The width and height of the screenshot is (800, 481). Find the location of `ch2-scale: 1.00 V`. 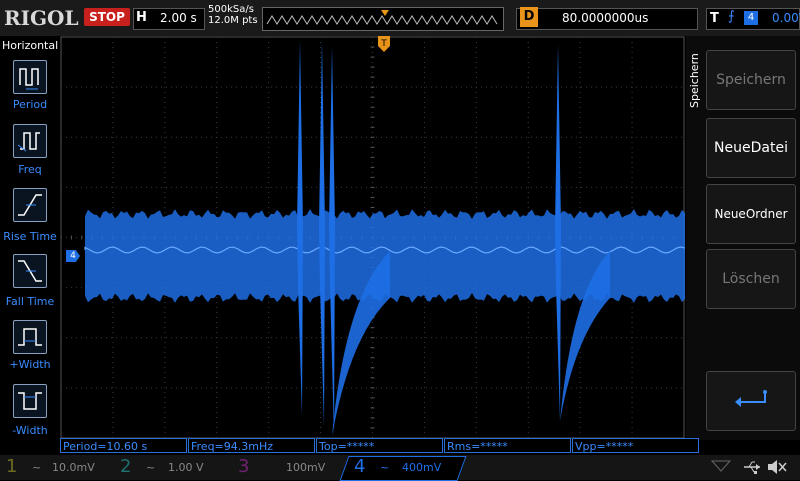

ch2-scale: 1.00 V is located at coordinates (186, 467).